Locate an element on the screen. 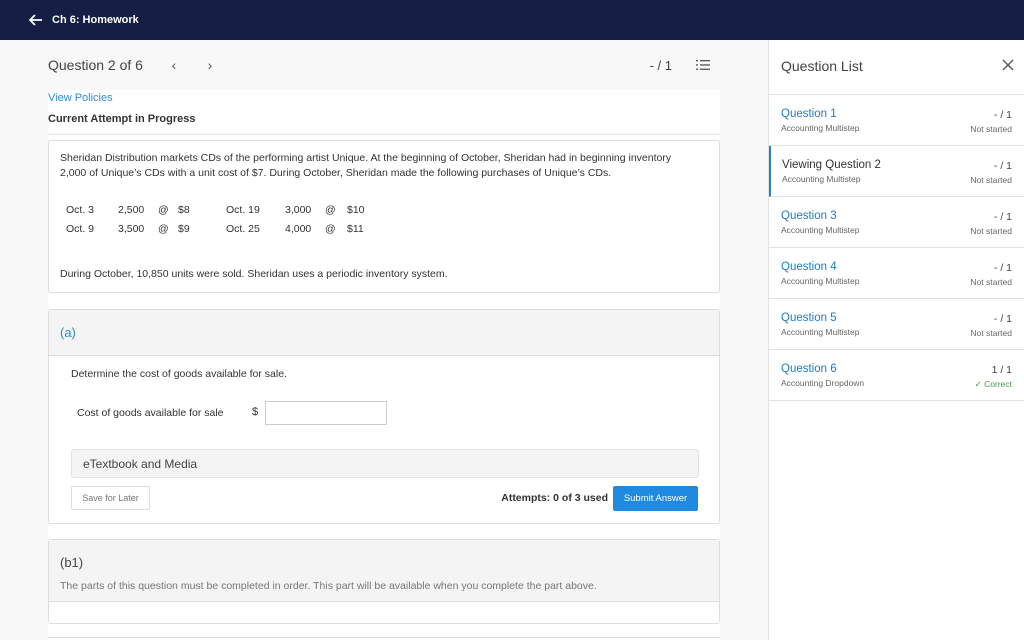 The image size is (1024, 640). part-a-header: (a) is located at coordinates (384, 333).